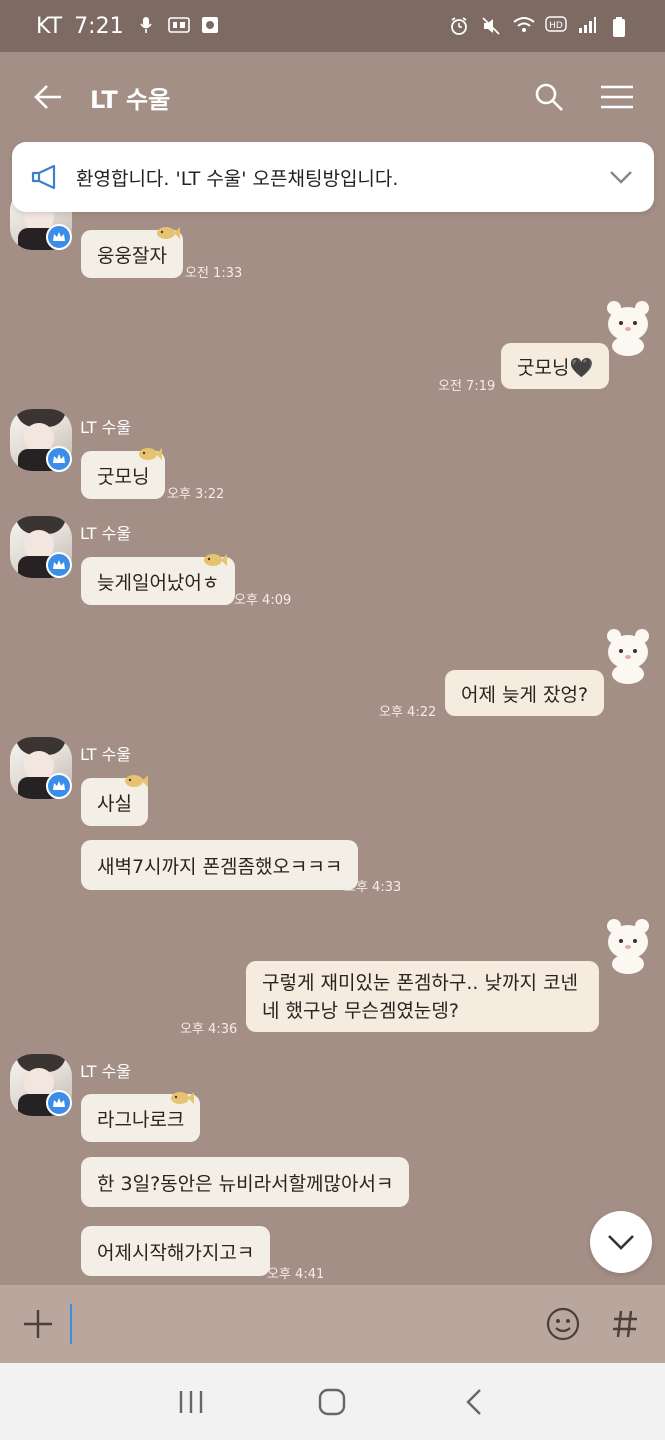  What do you see at coordinates (332, 97) in the screenshot?
I see `chat-header: LT 수울` at bounding box center [332, 97].